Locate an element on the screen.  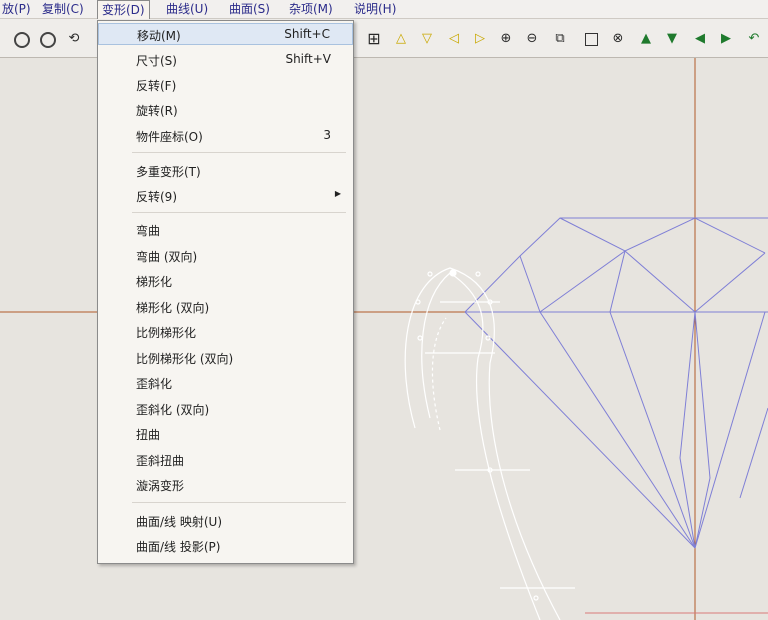
menu-place: 放(P) is located at coordinates (17, 9).